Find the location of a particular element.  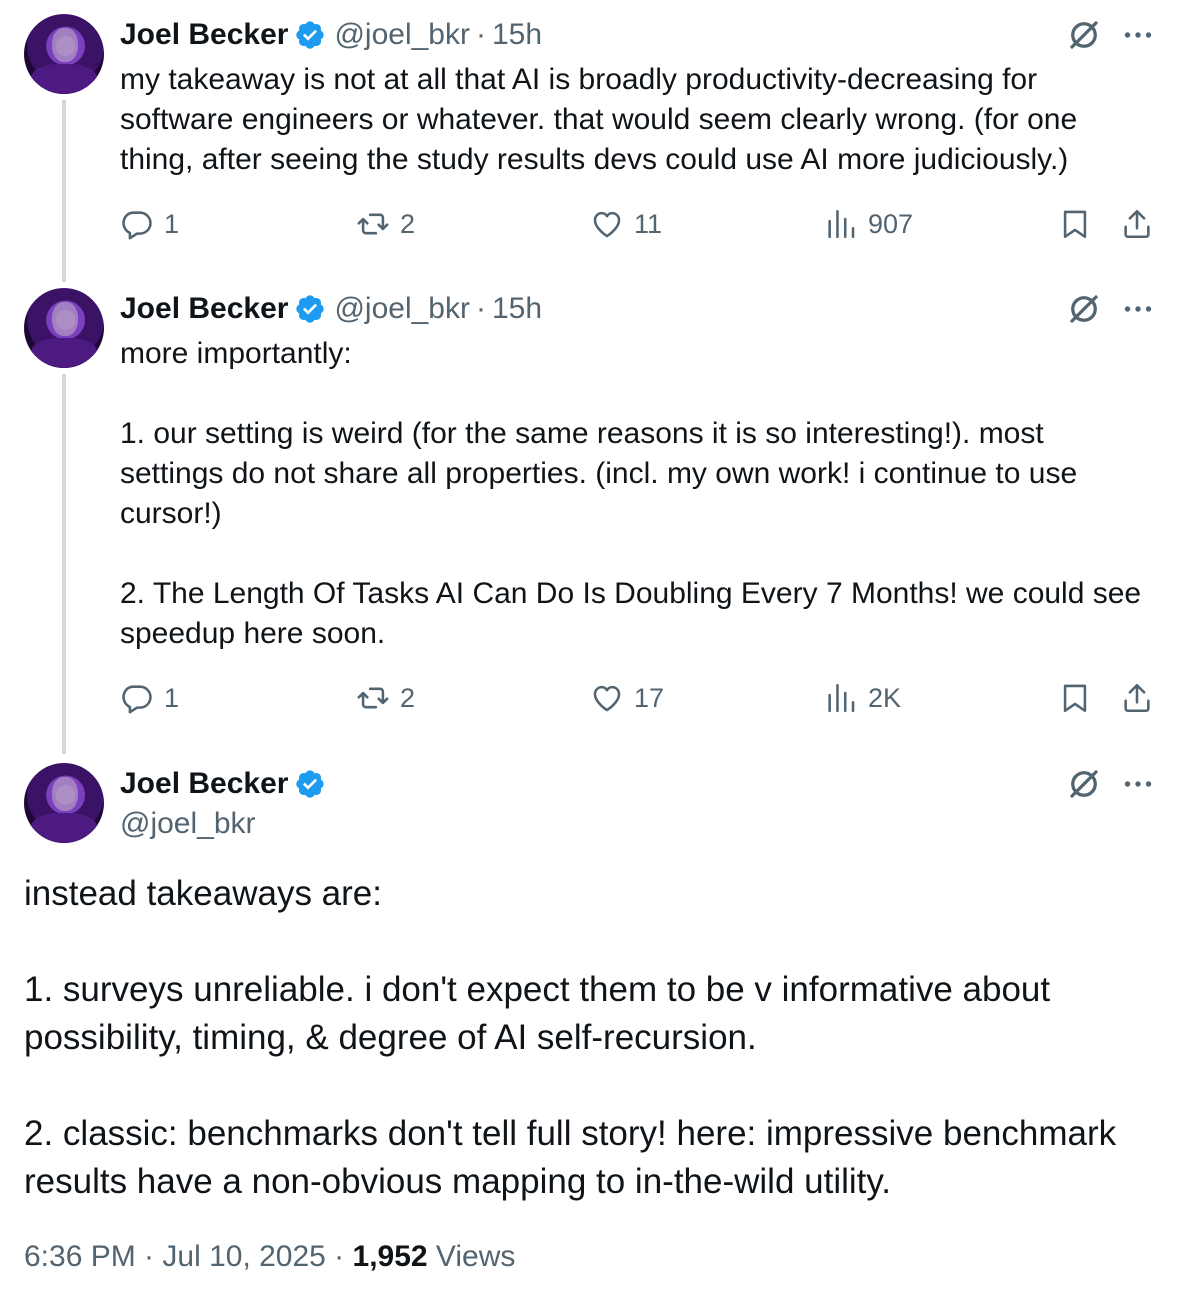

views-label: Views is located at coordinates (471, 1256).